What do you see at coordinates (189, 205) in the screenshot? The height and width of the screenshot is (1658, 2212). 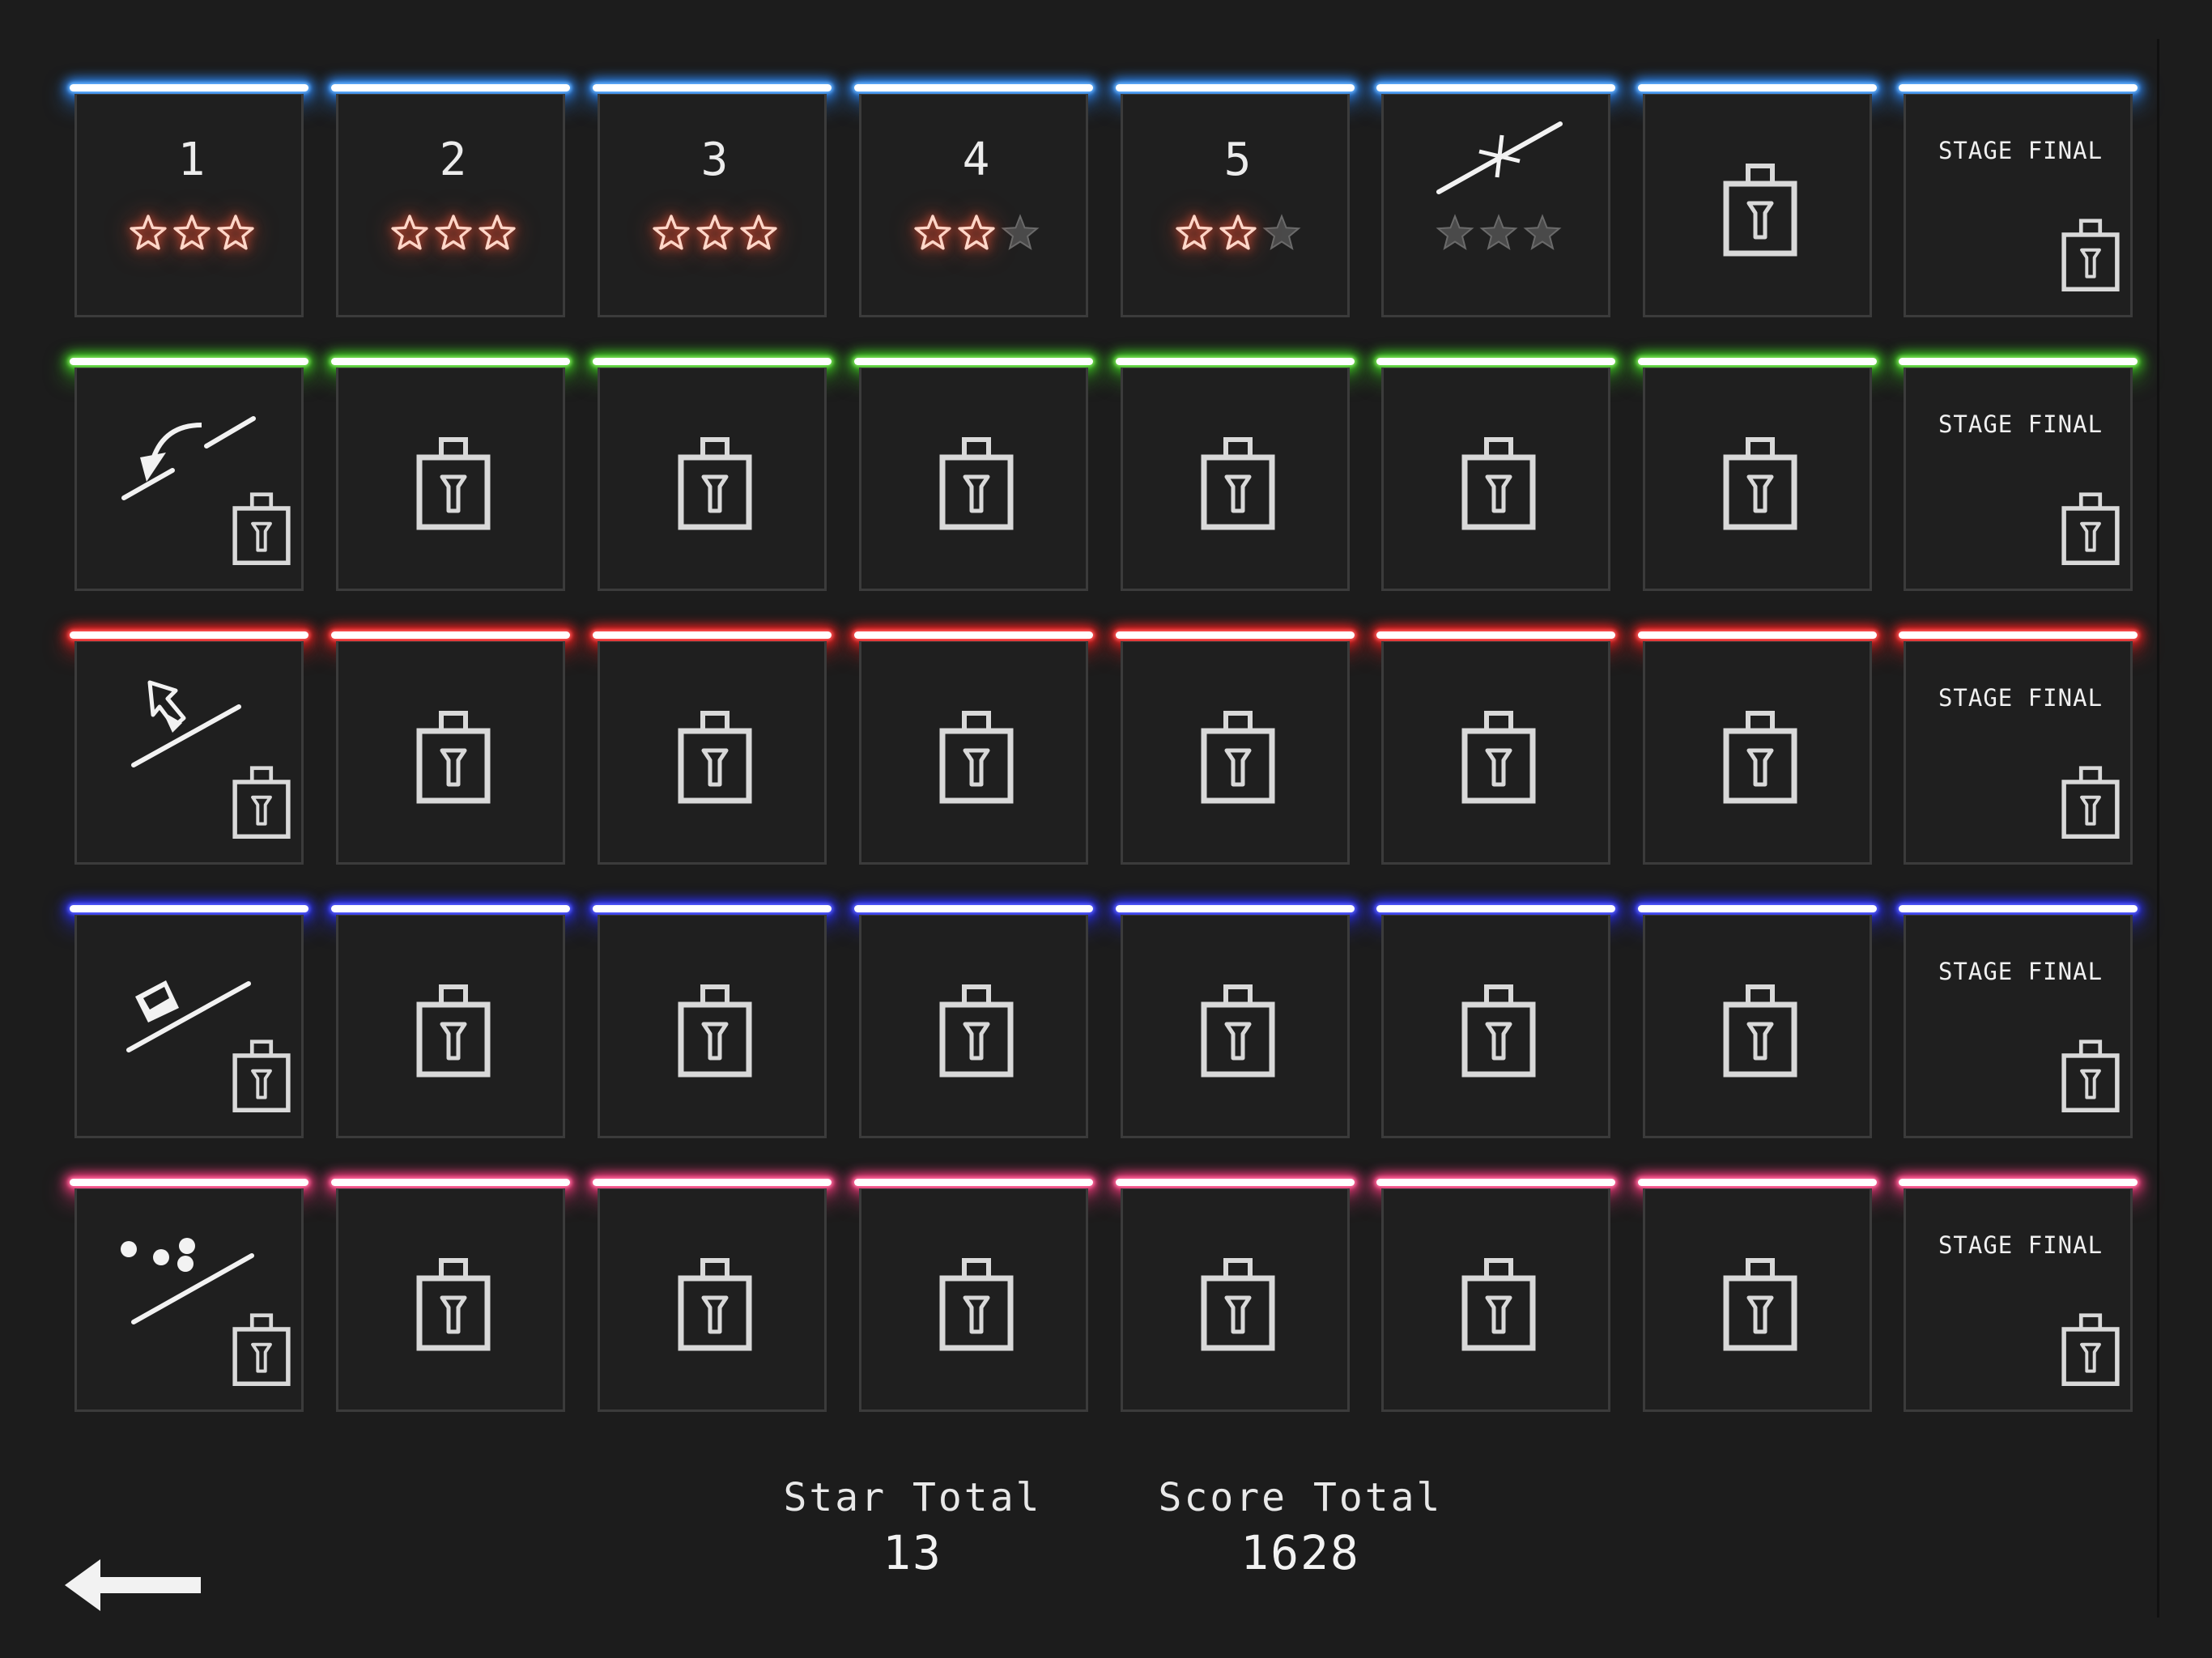 I see `tile-panel: 1` at bounding box center [189, 205].